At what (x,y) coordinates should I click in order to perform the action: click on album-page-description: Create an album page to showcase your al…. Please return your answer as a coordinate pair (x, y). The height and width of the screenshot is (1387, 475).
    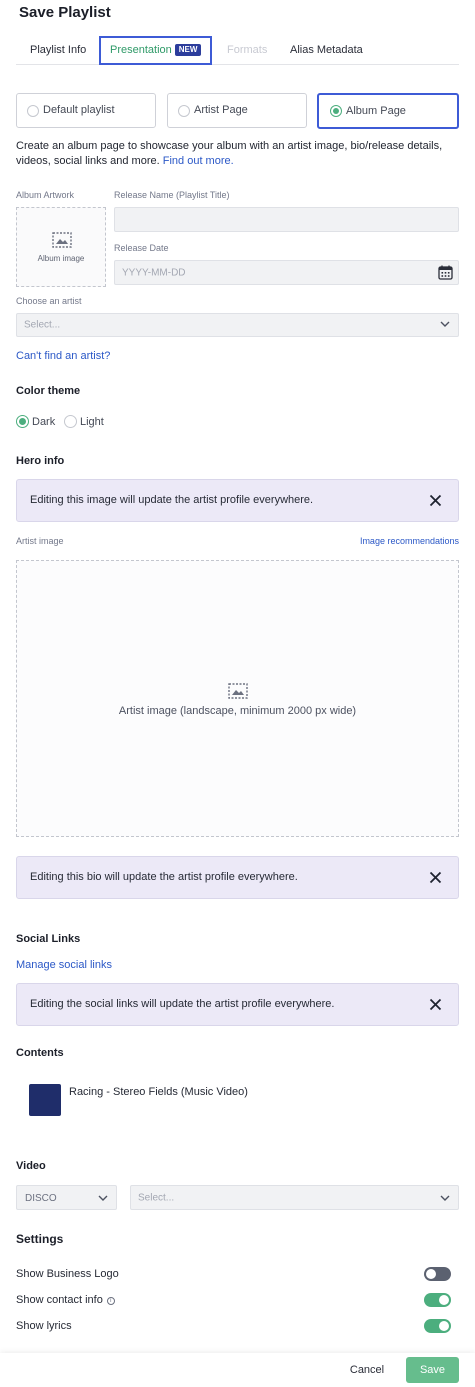
    Looking at the image, I should click on (240, 154).